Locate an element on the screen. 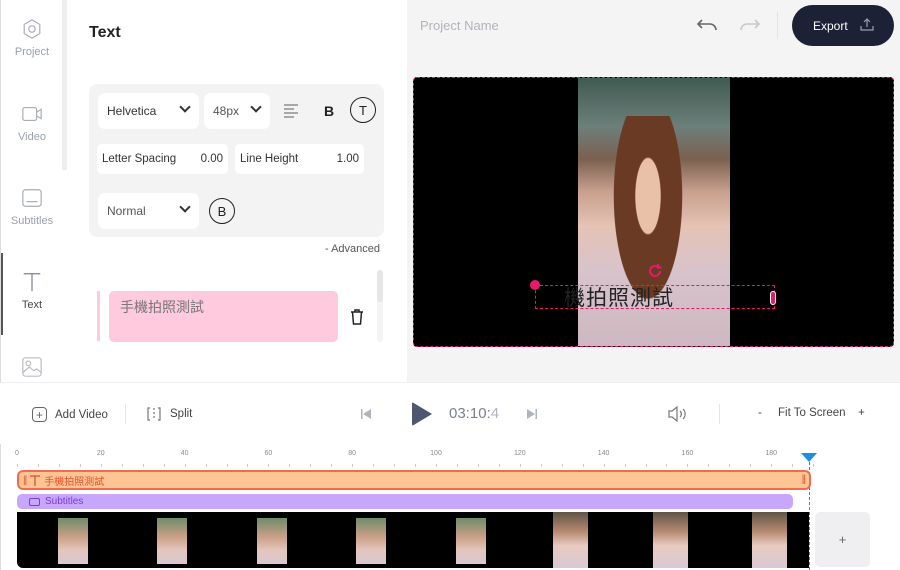  time-frame: 4 is located at coordinates (495, 413).